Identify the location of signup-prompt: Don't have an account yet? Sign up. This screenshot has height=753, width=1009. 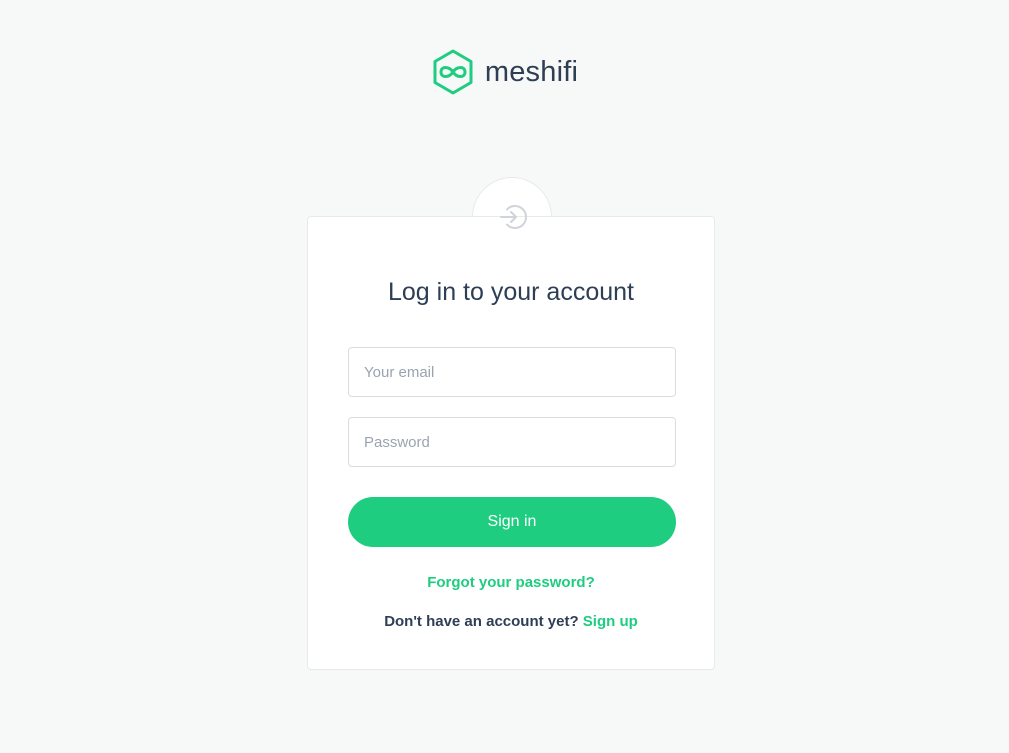
(511, 622).